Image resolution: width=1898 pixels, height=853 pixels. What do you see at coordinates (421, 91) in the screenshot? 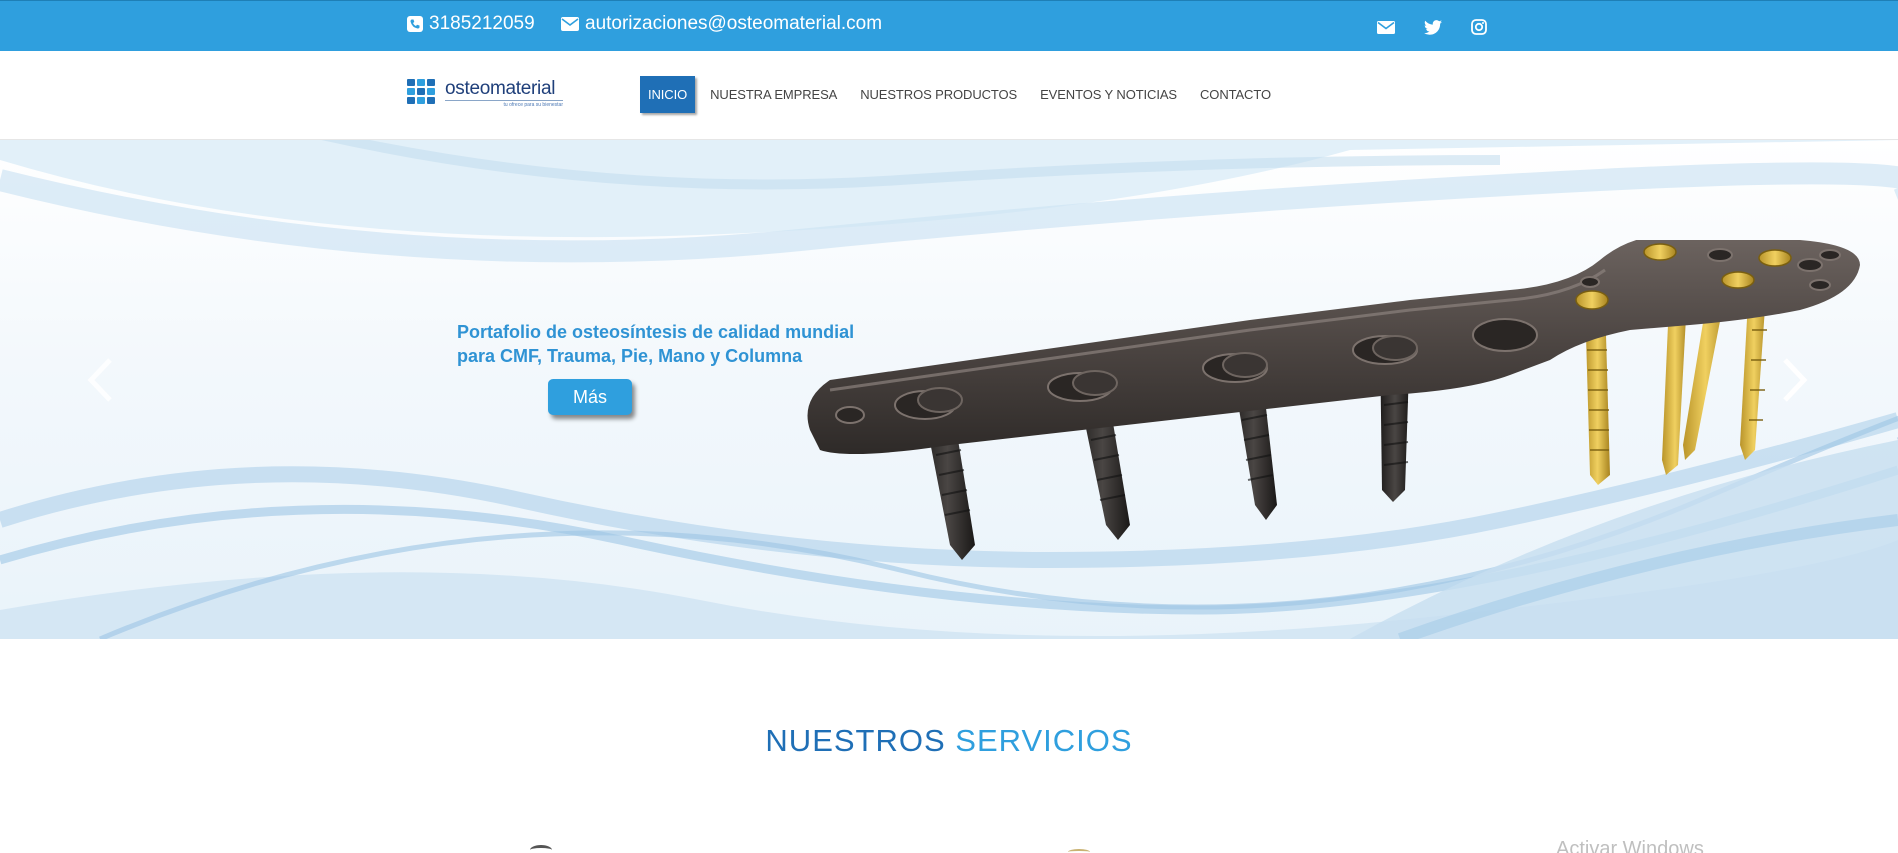
I see `logo-mark-icon` at bounding box center [421, 91].